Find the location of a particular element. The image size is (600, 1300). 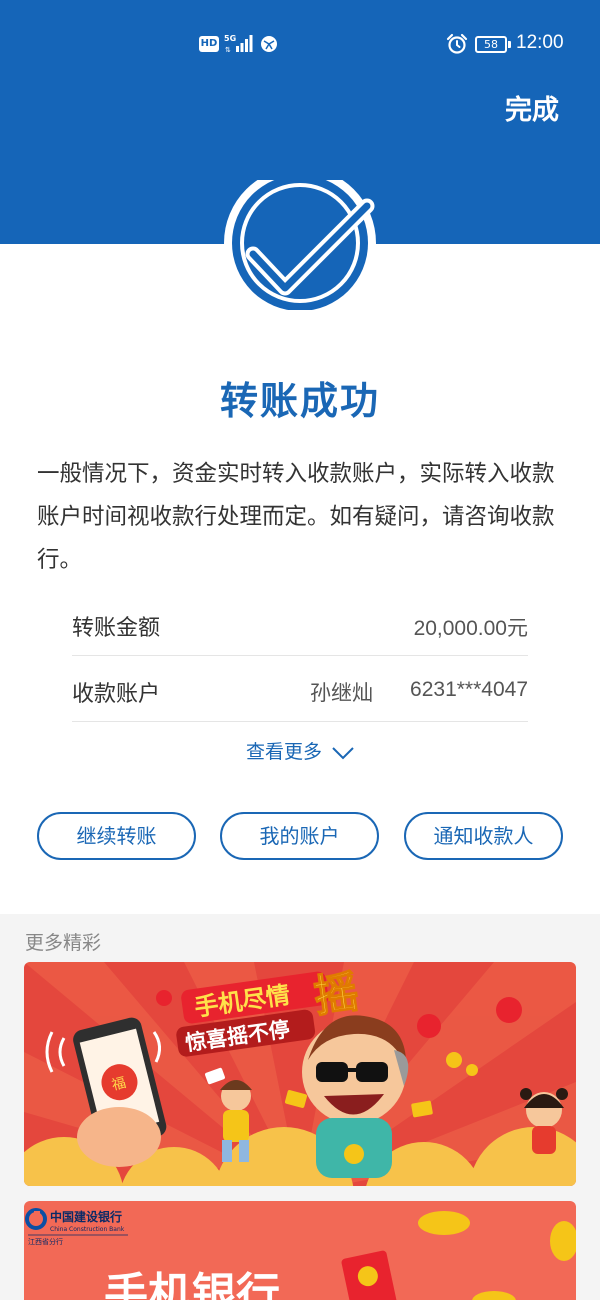

promo-section-title: 更多精彩 is located at coordinates (63, 943).